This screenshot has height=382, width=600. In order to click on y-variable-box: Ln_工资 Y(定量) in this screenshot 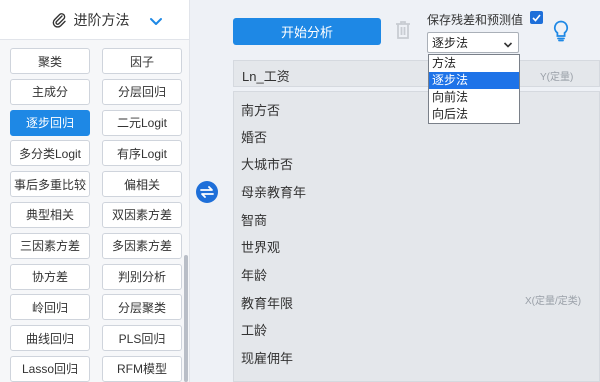, I will do `click(416, 73)`.